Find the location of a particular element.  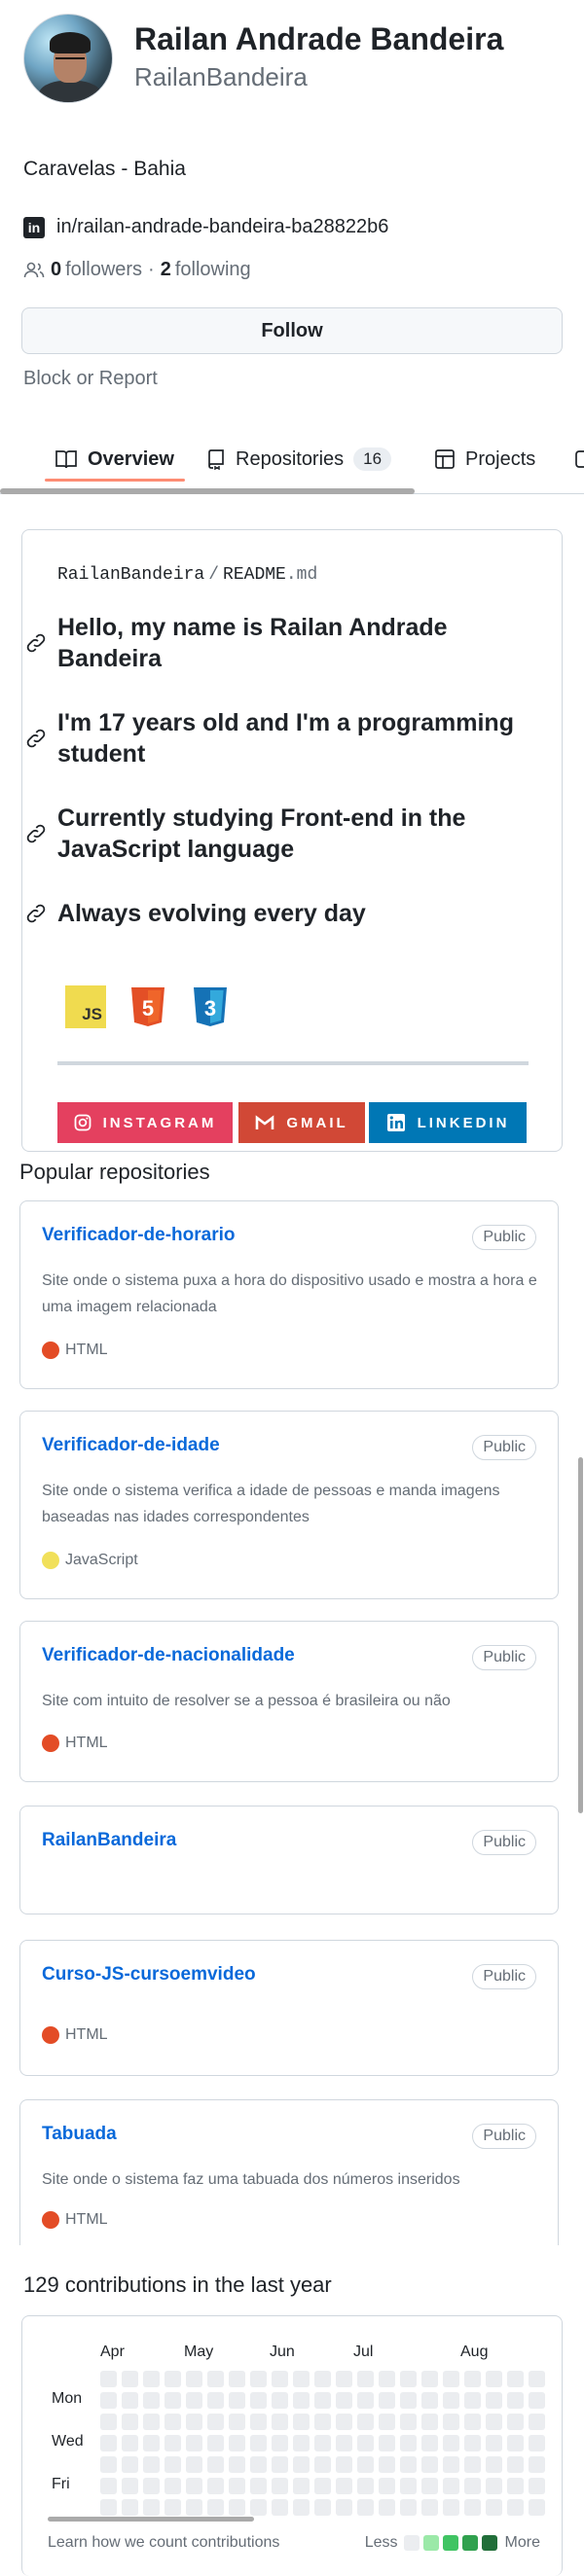

repo-name-link: Tabuada is located at coordinates (80, 2134).